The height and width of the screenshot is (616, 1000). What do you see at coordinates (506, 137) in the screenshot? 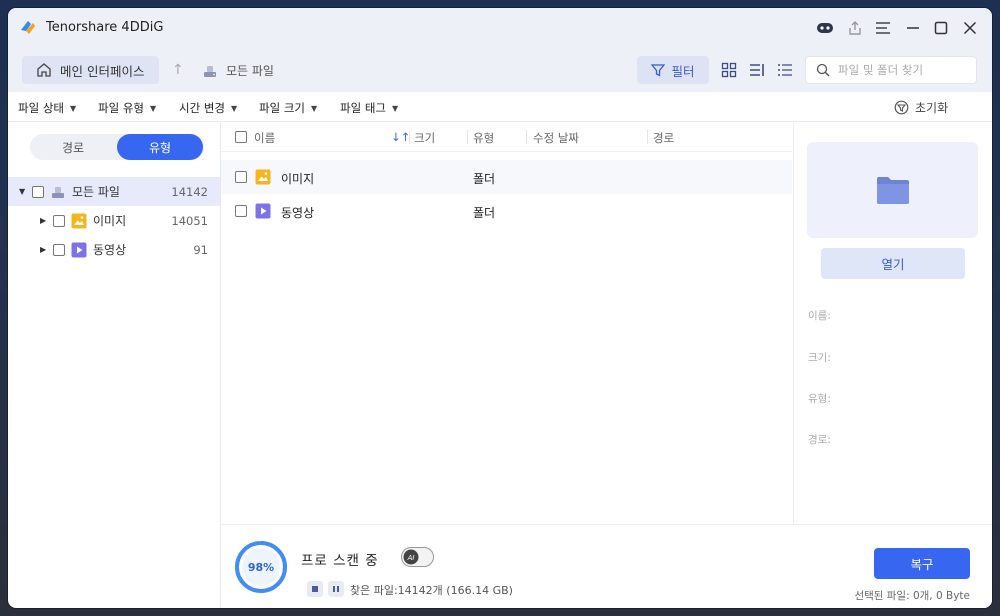
I see `list-header: 이름 ↓↑ 크기 유형 수정 날짜 경로` at bounding box center [506, 137].